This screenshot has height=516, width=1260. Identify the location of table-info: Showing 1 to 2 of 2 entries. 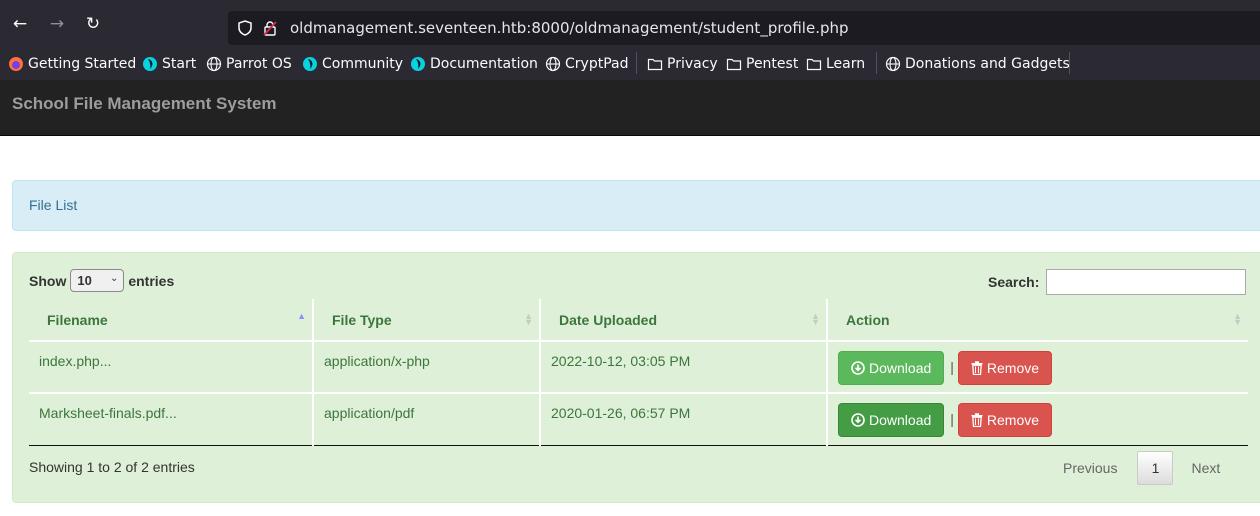
(112, 467).